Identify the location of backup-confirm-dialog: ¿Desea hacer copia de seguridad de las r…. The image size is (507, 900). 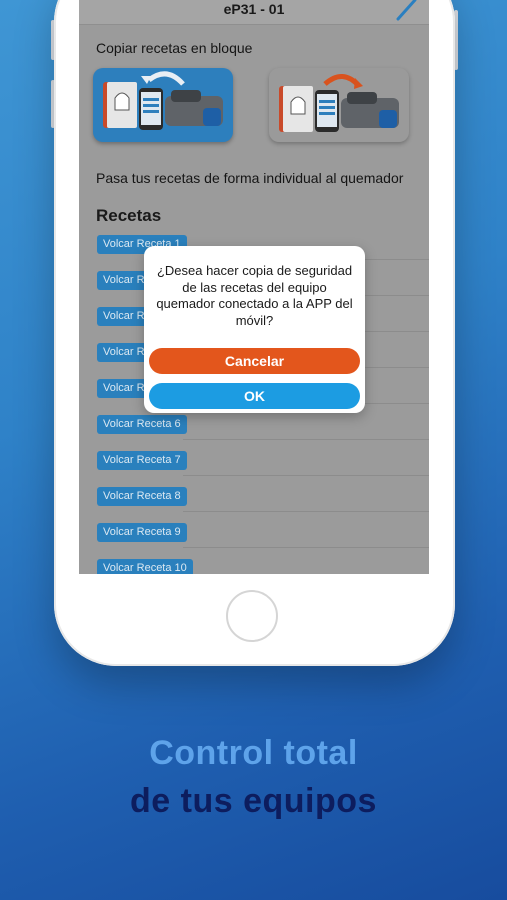
(254, 329).